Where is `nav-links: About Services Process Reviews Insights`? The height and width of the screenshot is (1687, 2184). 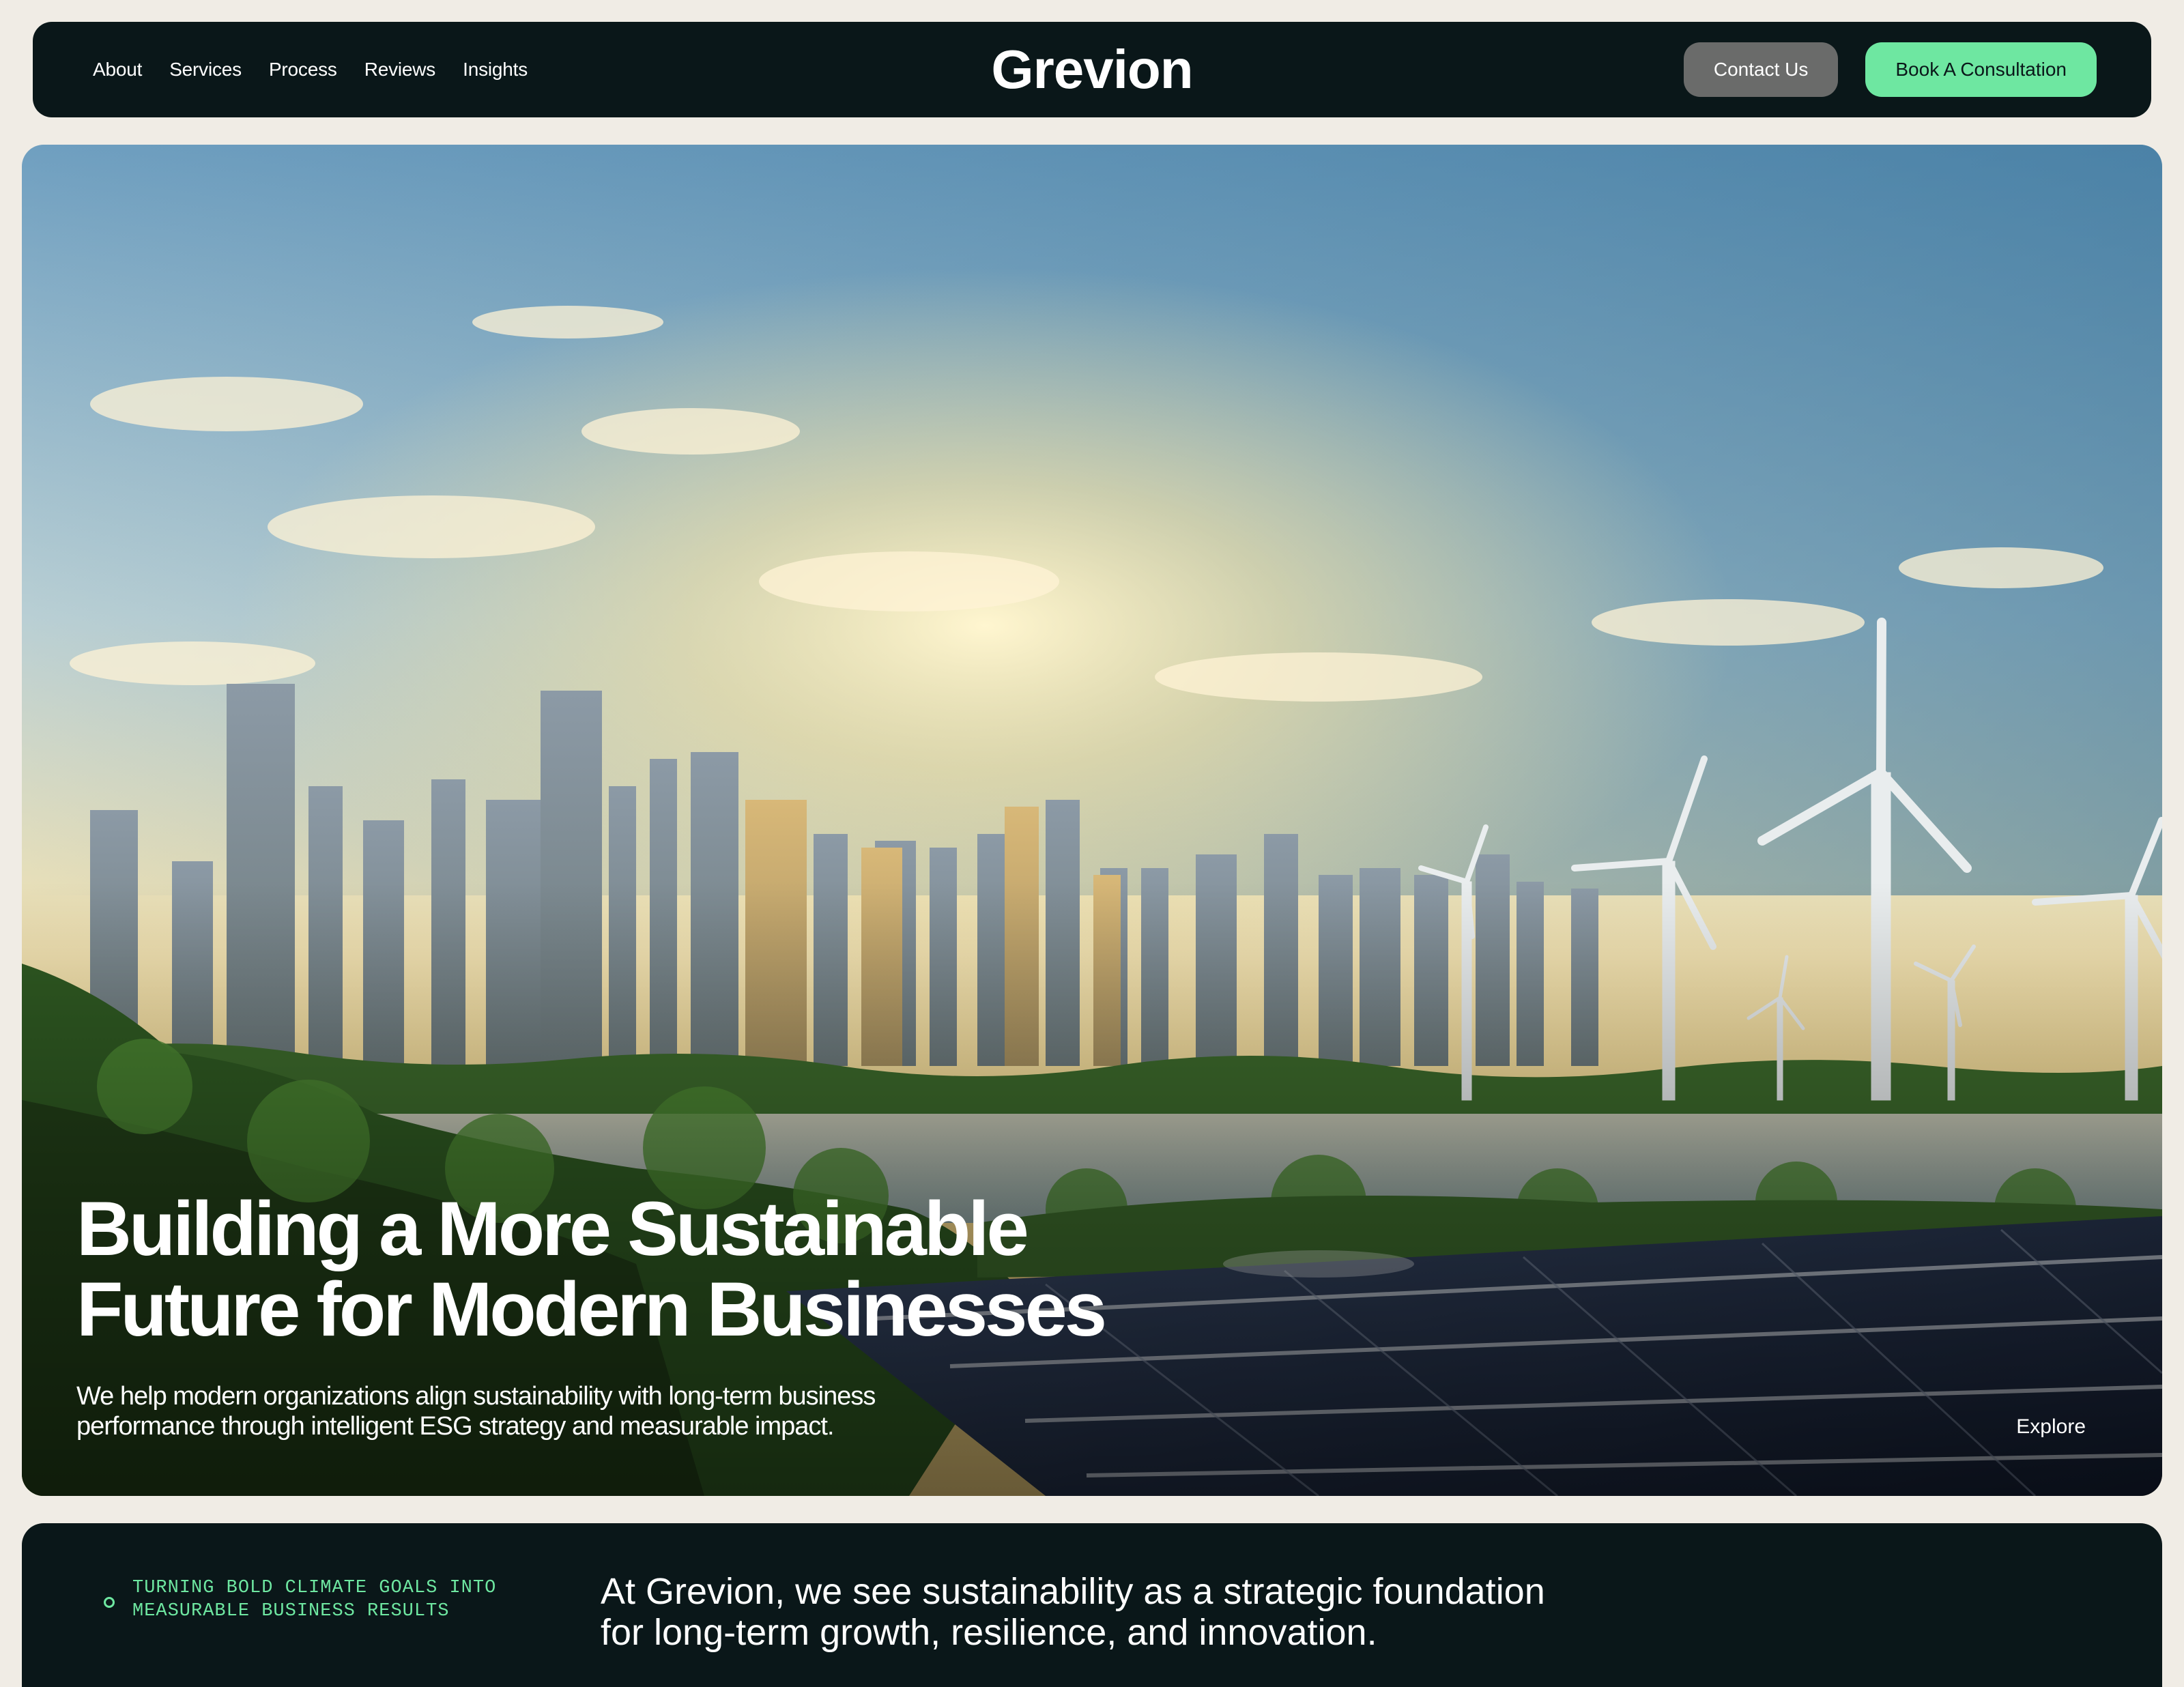
nav-links: About Services Process Reviews Insights is located at coordinates (310, 69).